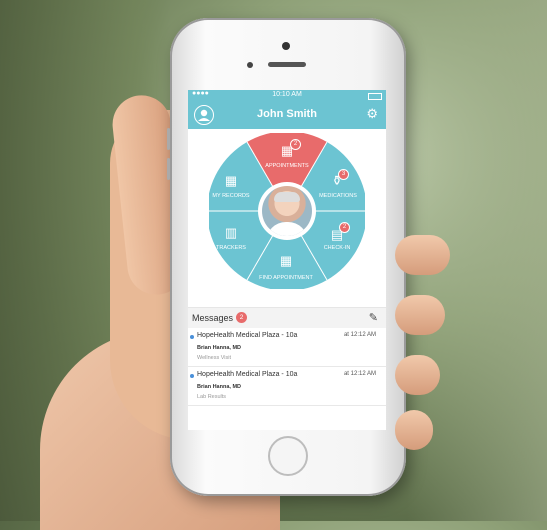 Image resolution: width=547 pixels, height=530 pixels. I want to click on trackers-label: TRACKERS, so click(231, 248).